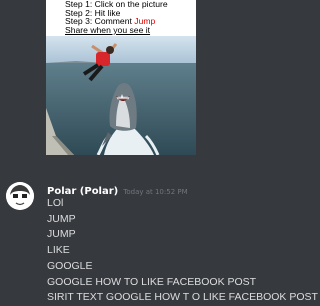 The width and height of the screenshot is (320, 306). I want to click on message-line: GOOGLE, so click(70, 265).